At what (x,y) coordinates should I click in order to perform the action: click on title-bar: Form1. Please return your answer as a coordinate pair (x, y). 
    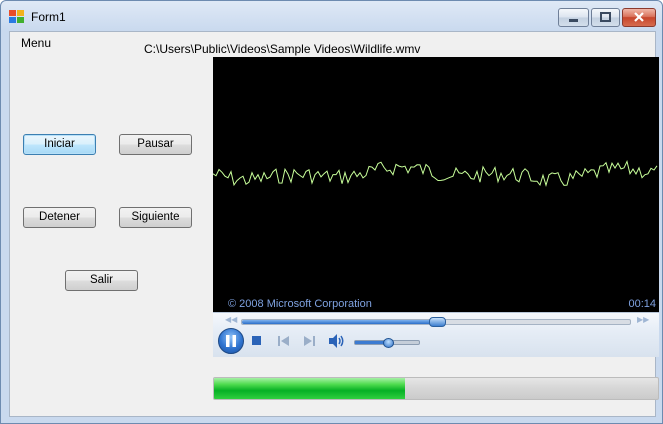
    Looking at the image, I should click on (331, 16).